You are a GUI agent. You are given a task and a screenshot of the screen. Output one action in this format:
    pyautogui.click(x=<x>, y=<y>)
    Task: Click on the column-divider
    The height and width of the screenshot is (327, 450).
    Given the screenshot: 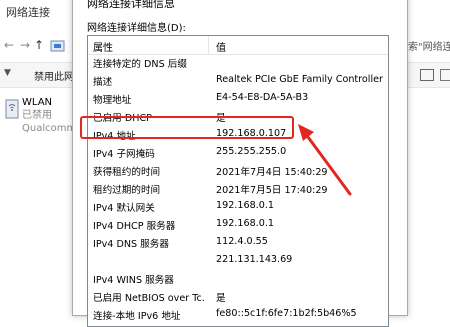 What is the action you would take?
    pyautogui.click(x=208, y=45)
    